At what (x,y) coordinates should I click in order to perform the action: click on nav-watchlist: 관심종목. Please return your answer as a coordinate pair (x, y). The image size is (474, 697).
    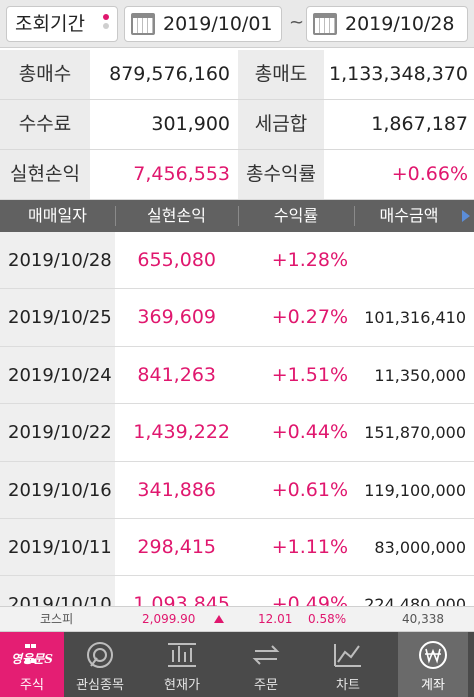
    Looking at the image, I should click on (100, 664).